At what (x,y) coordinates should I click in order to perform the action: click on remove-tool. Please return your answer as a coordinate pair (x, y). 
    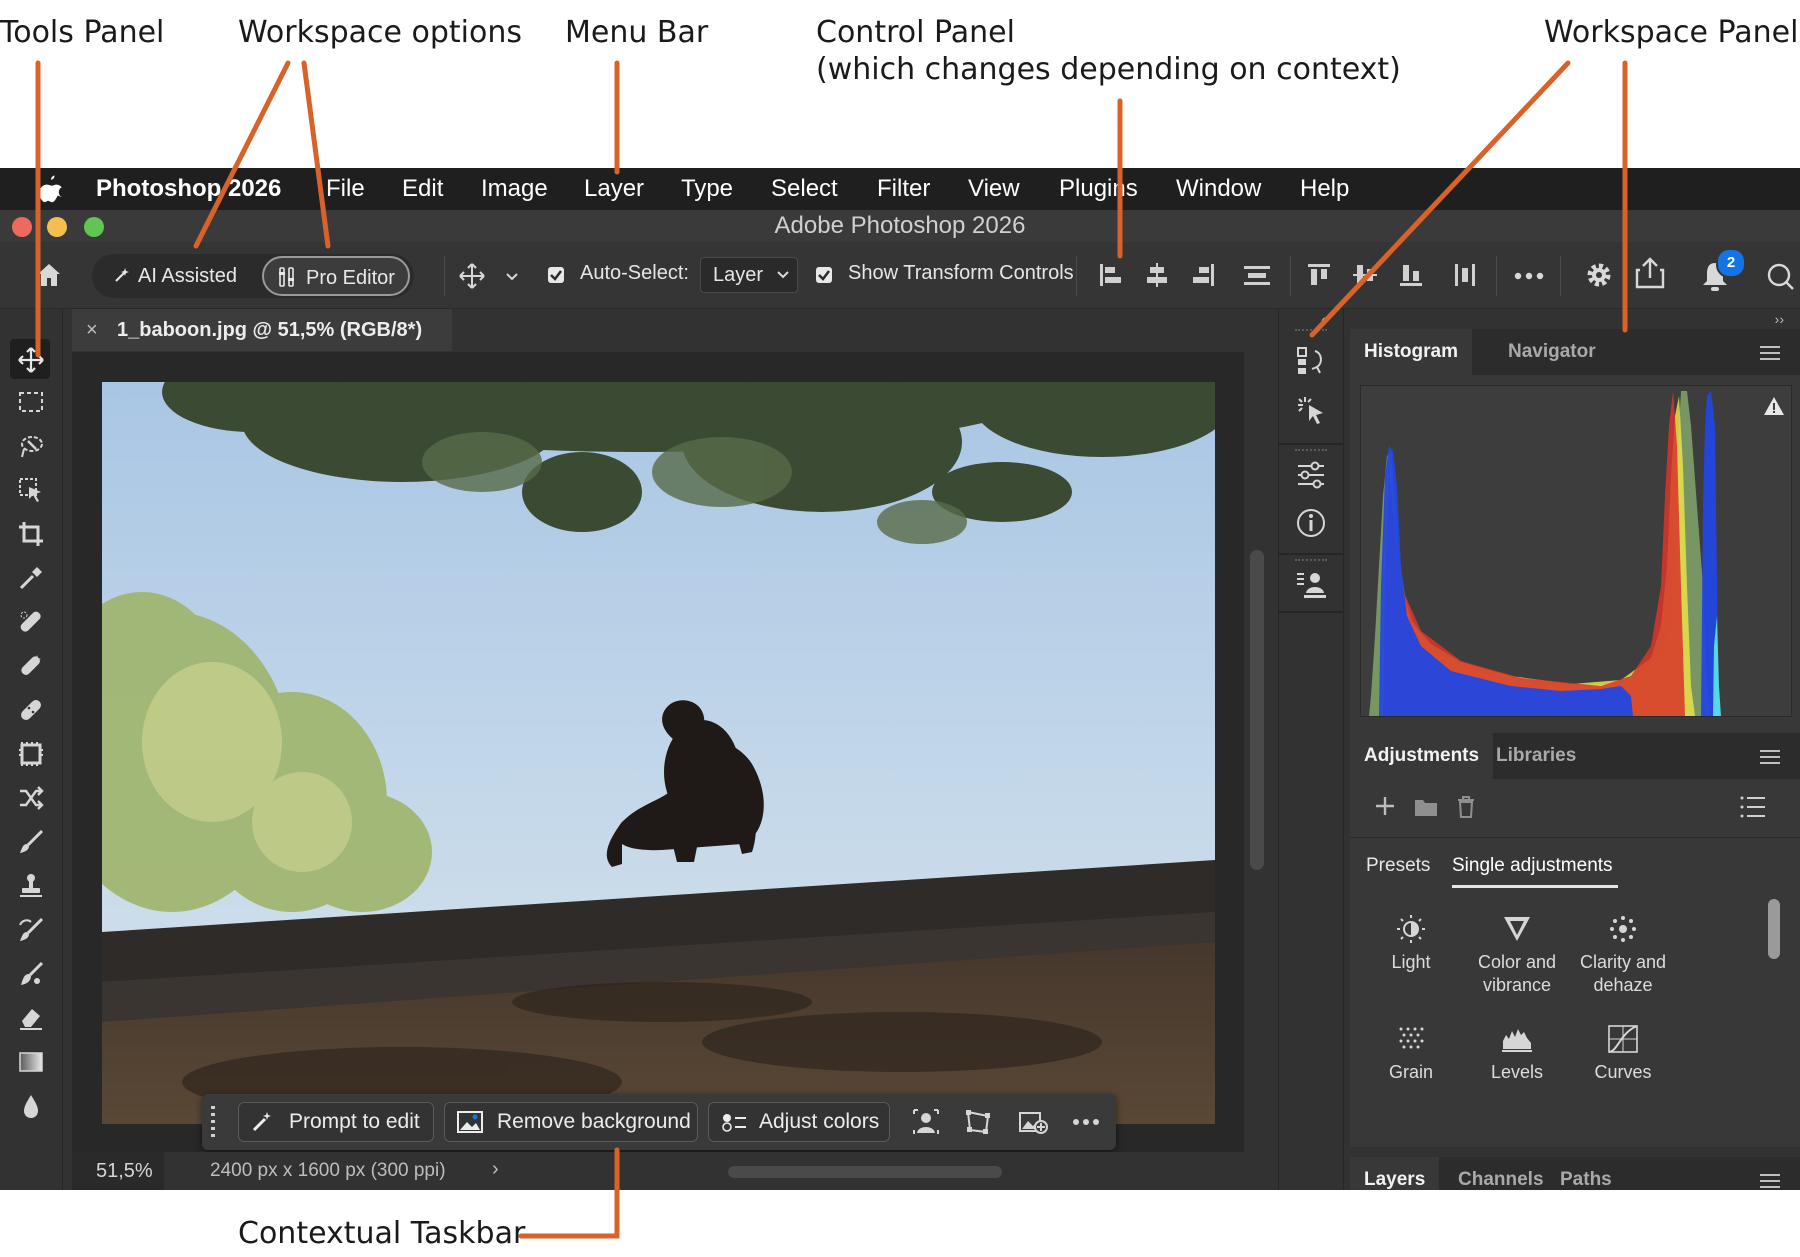
    Looking at the image, I should click on (30, 665).